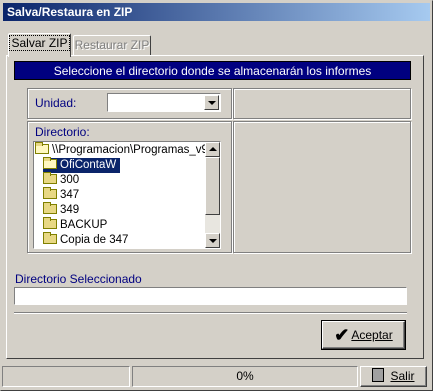 The image size is (433, 391). What do you see at coordinates (216, 12) in the screenshot?
I see `window-title: Salva/Restaura en ZIP` at bounding box center [216, 12].